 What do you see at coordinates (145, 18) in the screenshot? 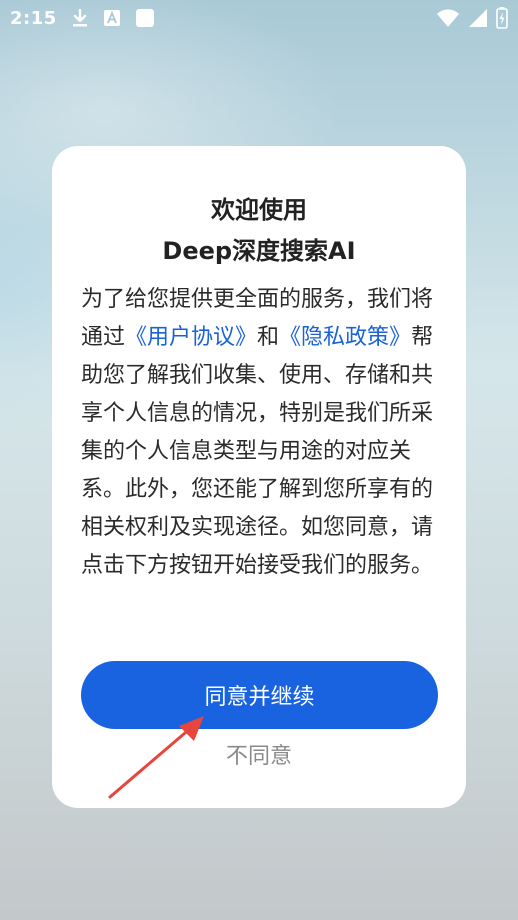
I see `white-square-icon` at bounding box center [145, 18].